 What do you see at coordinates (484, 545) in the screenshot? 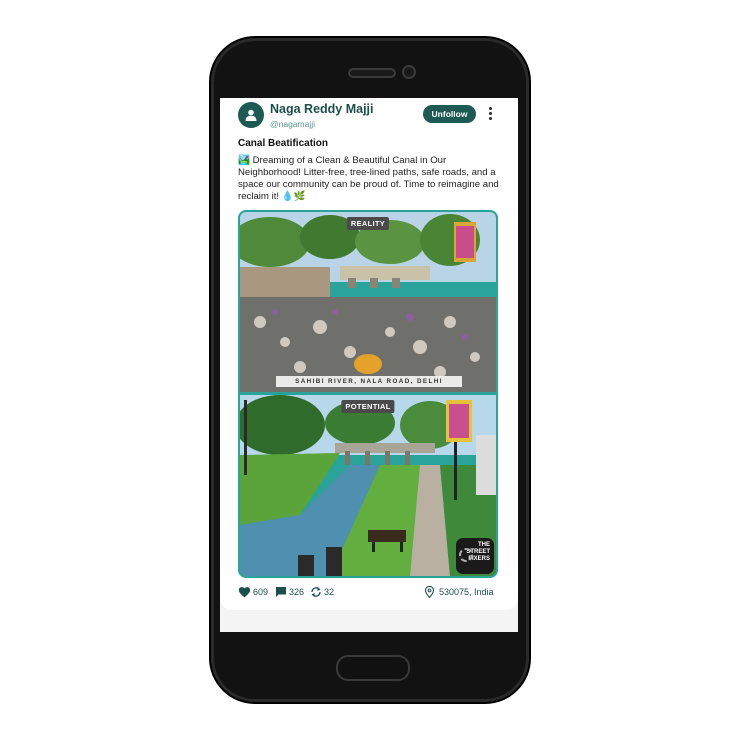
I see `badge-line: THE` at bounding box center [484, 545].